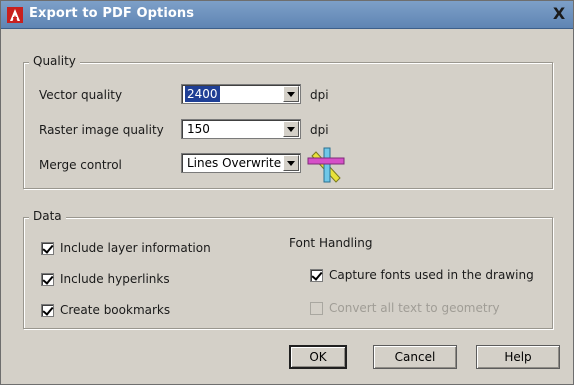 The image size is (574, 385). Describe the element at coordinates (241, 94) in the screenshot. I see `vector-quality-select: 2400` at that location.